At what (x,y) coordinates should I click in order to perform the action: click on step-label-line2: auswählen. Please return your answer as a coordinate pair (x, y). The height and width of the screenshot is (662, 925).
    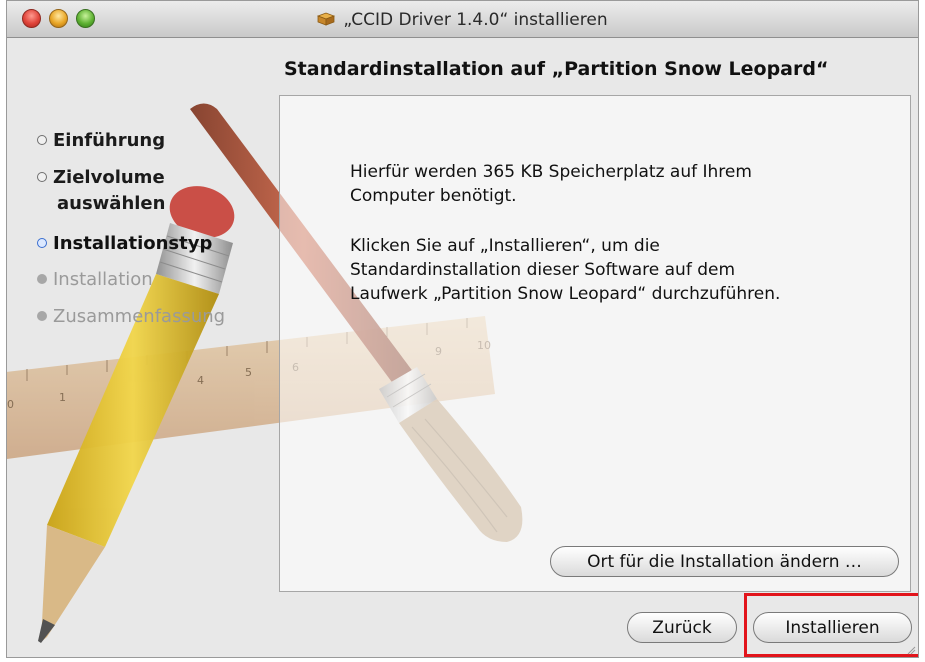
    Looking at the image, I should click on (111, 203).